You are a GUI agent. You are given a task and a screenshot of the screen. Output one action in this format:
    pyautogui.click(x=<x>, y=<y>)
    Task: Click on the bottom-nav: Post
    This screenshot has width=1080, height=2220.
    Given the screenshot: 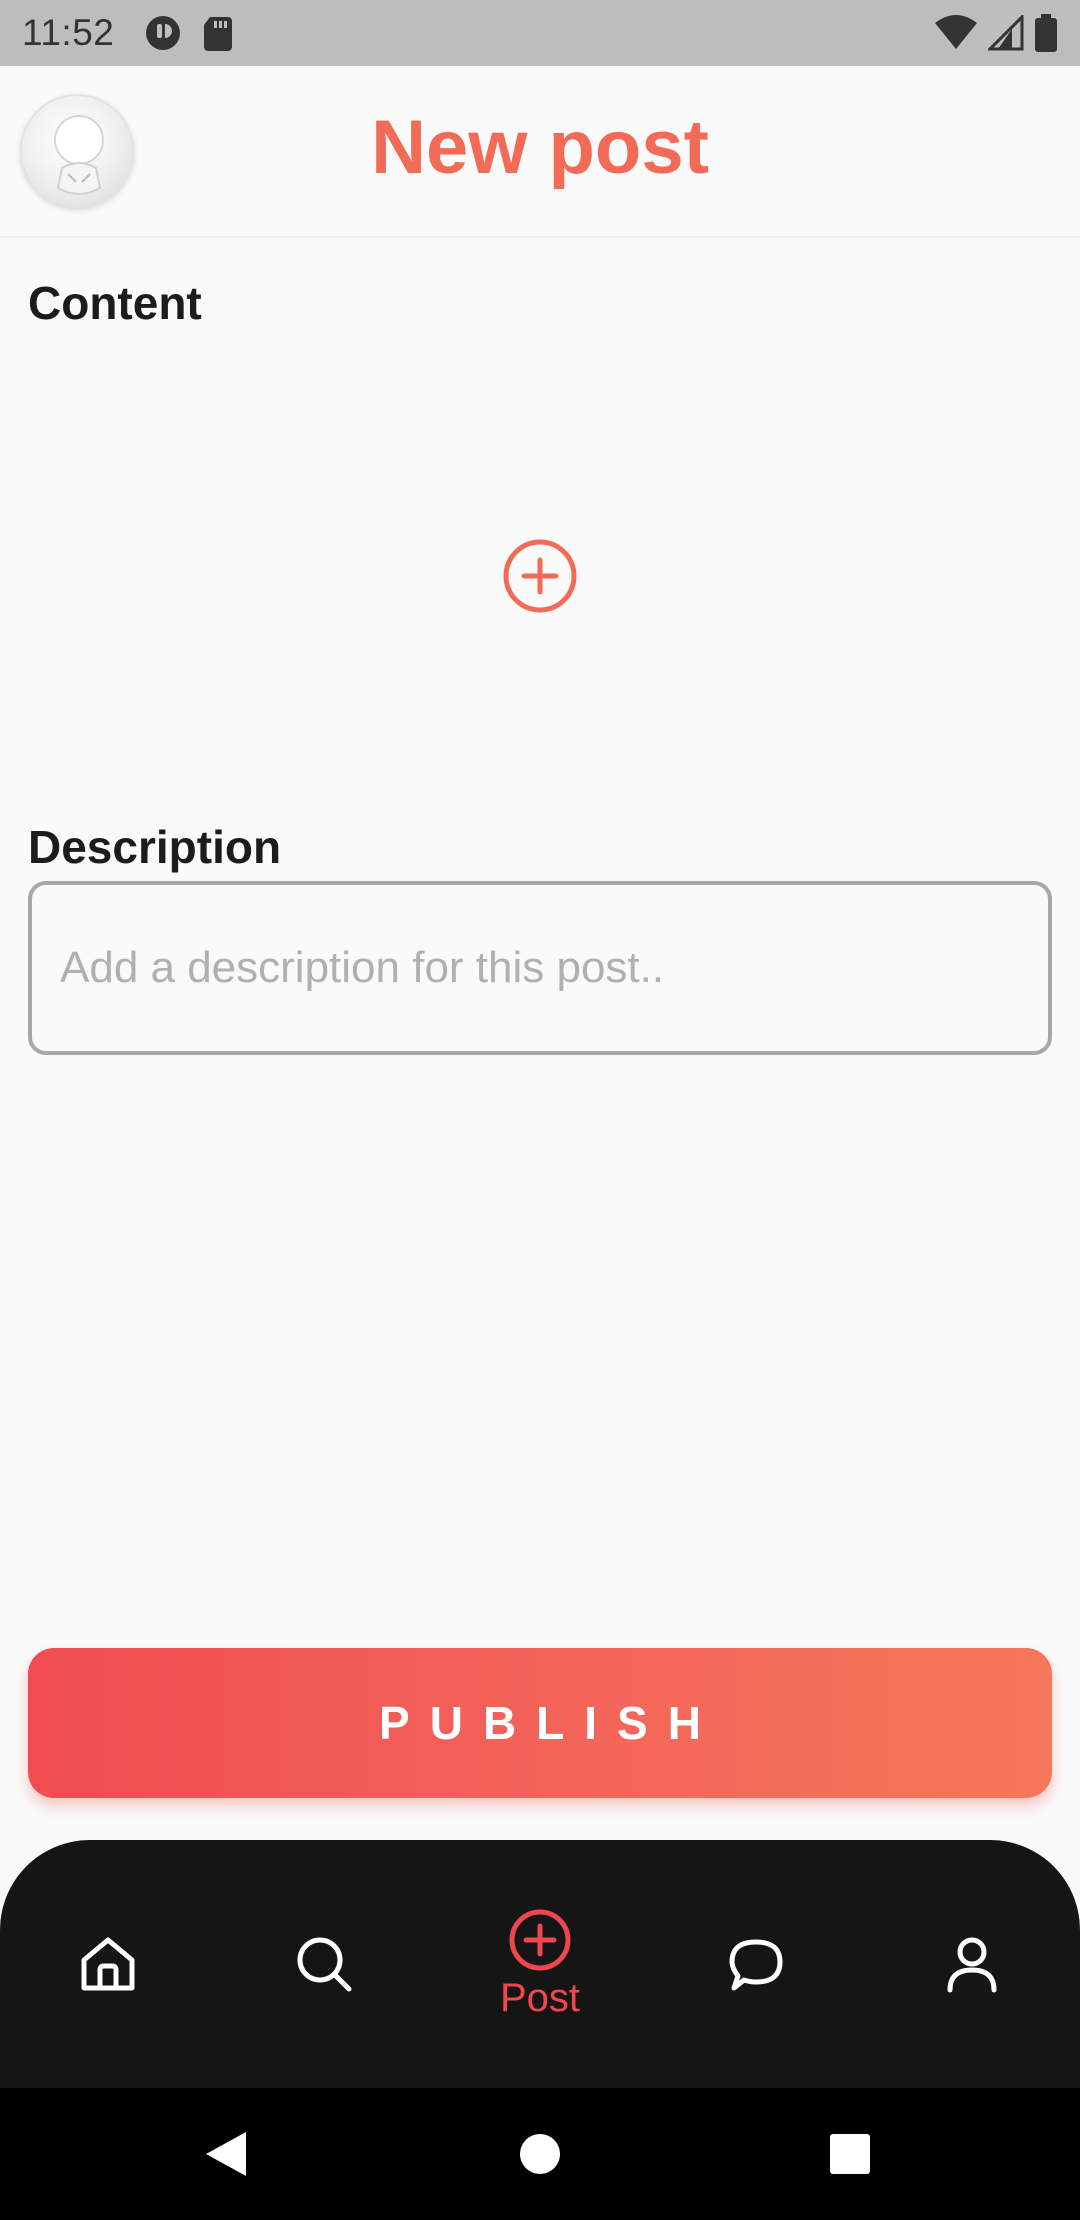 What is the action you would take?
    pyautogui.click(x=540, y=1964)
    